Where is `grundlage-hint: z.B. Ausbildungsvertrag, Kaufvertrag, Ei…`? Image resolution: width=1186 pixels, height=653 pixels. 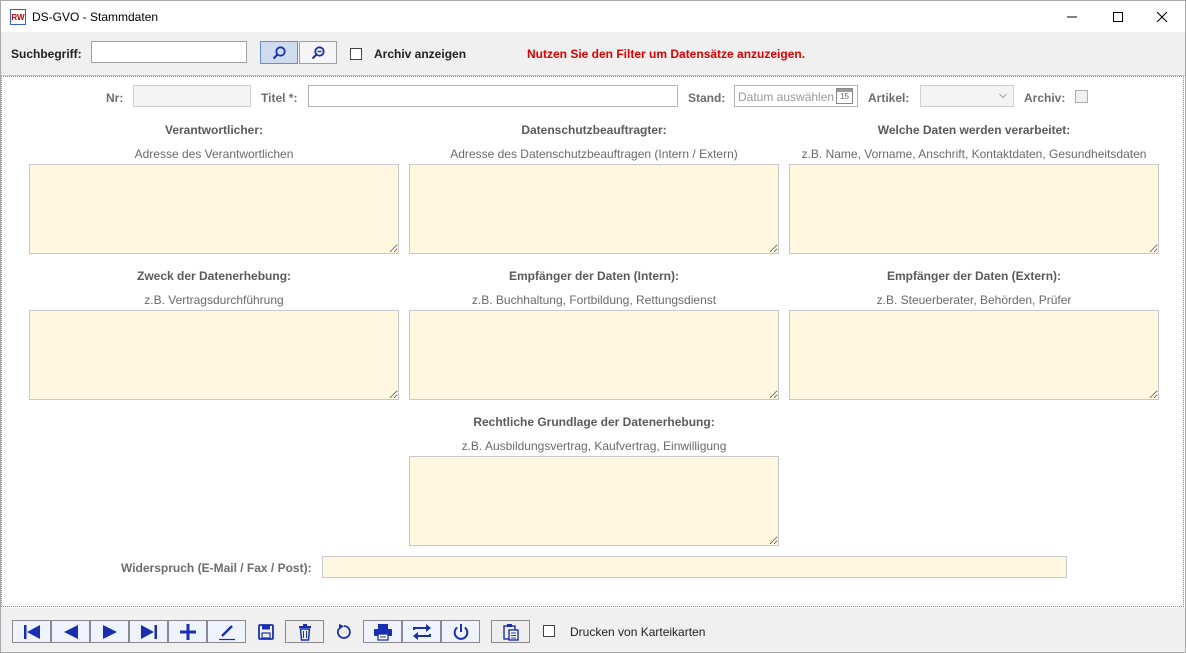 grundlage-hint: z.B. Ausbildungsvertrag, Kaufvertrag, Ei… is located at coordinates (594, 446).